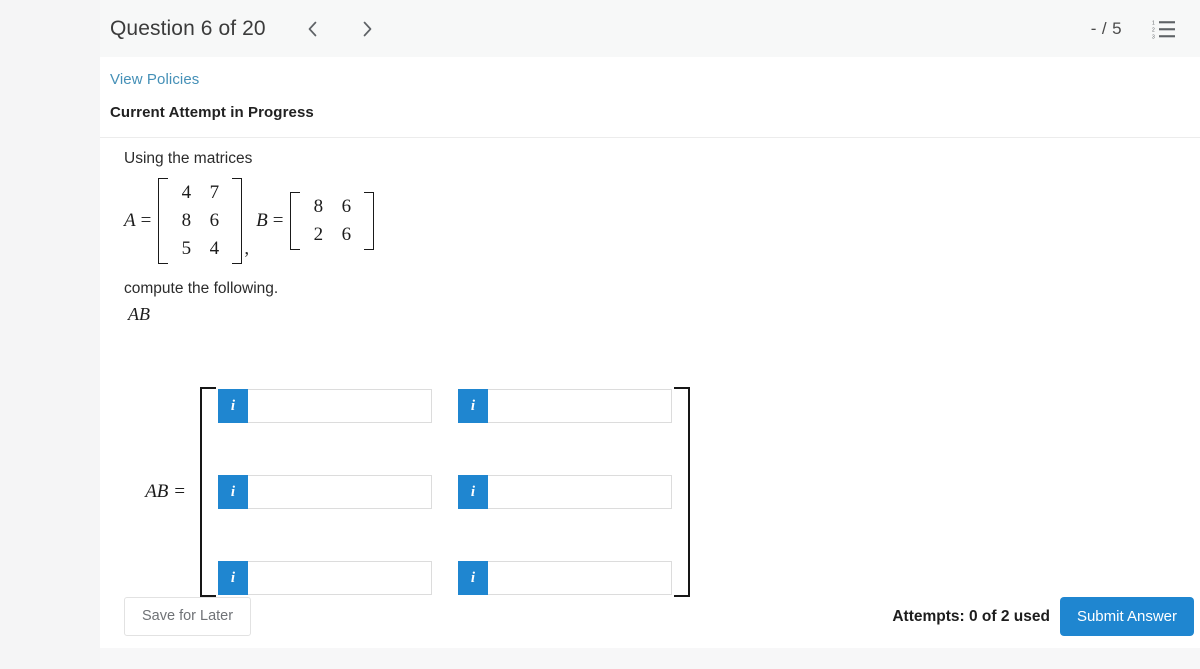 The image size is (1200, 669). I want to click on question-list-icon: 1 2 3, so click(1164, 29).